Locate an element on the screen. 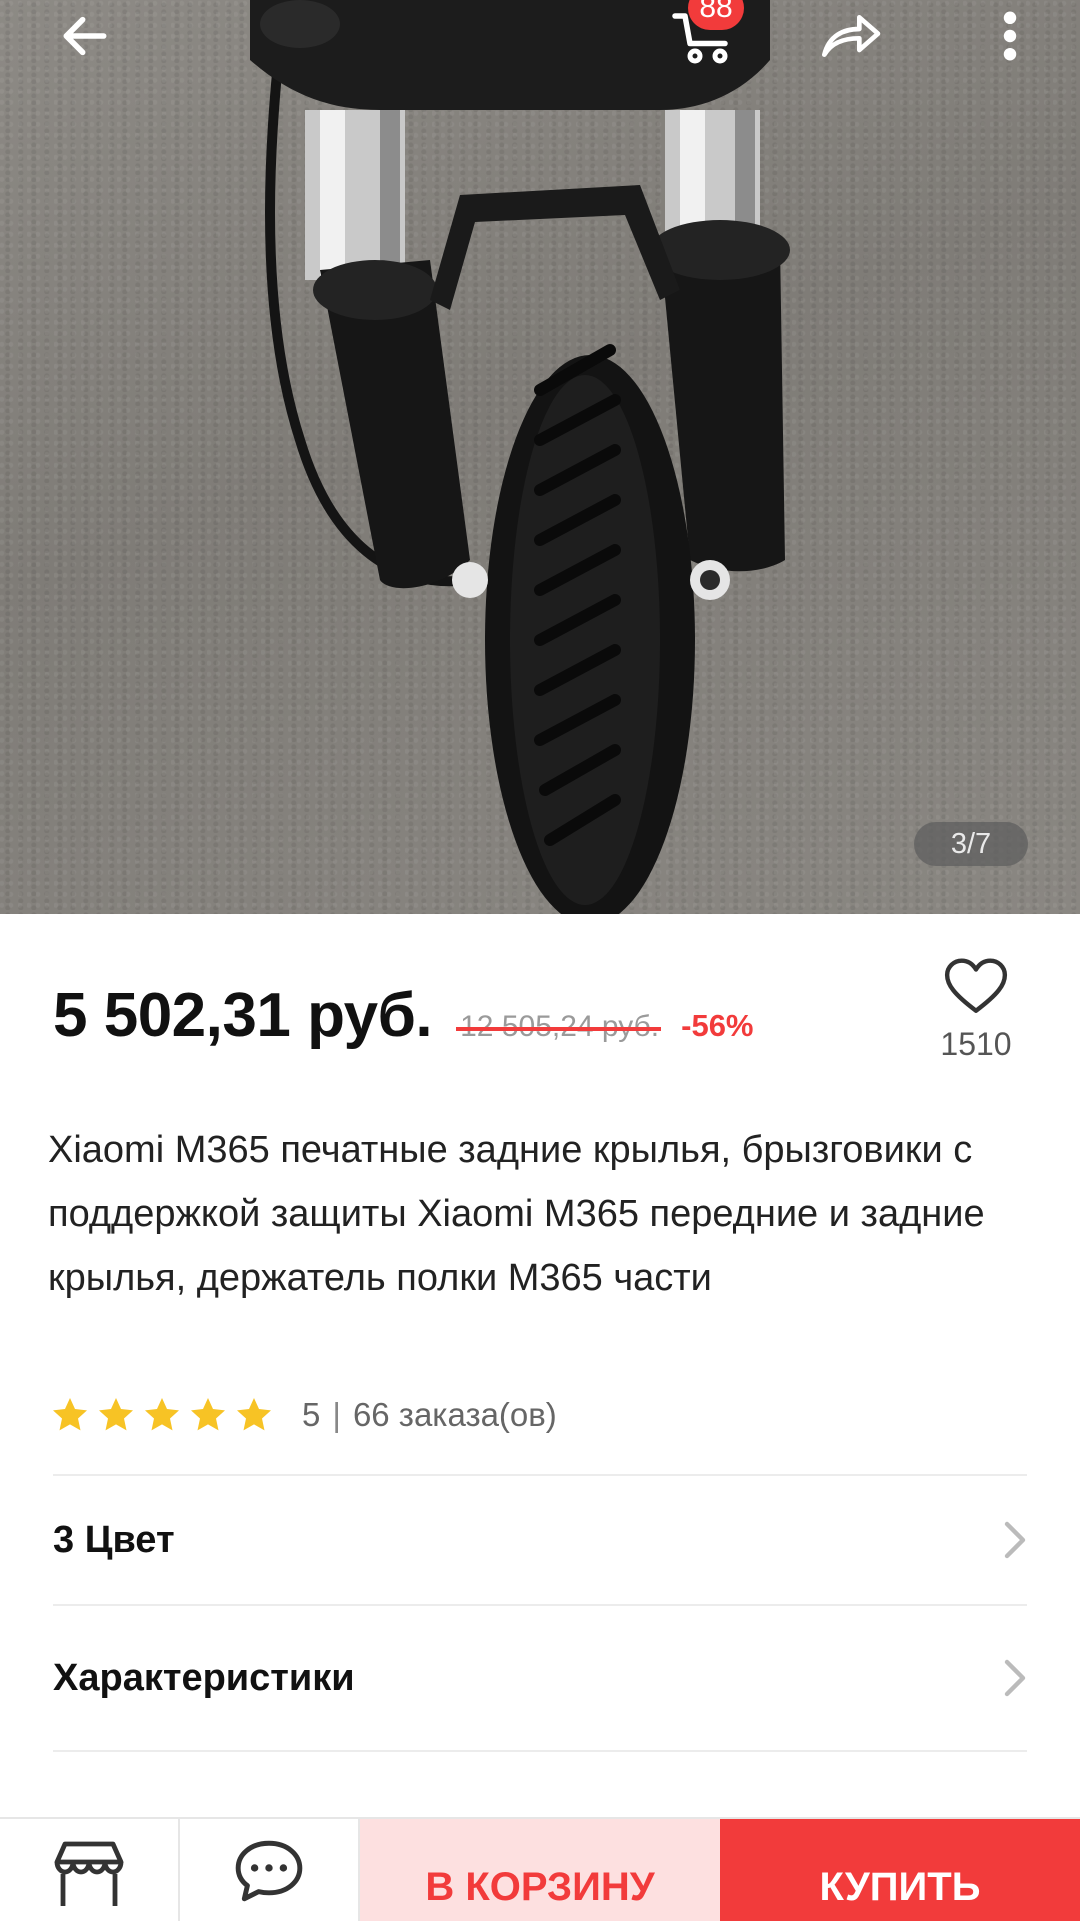 Image resolution: width=1080 pixels, height=1921 pixels. chat-button is located at coordinates (270, 1870).